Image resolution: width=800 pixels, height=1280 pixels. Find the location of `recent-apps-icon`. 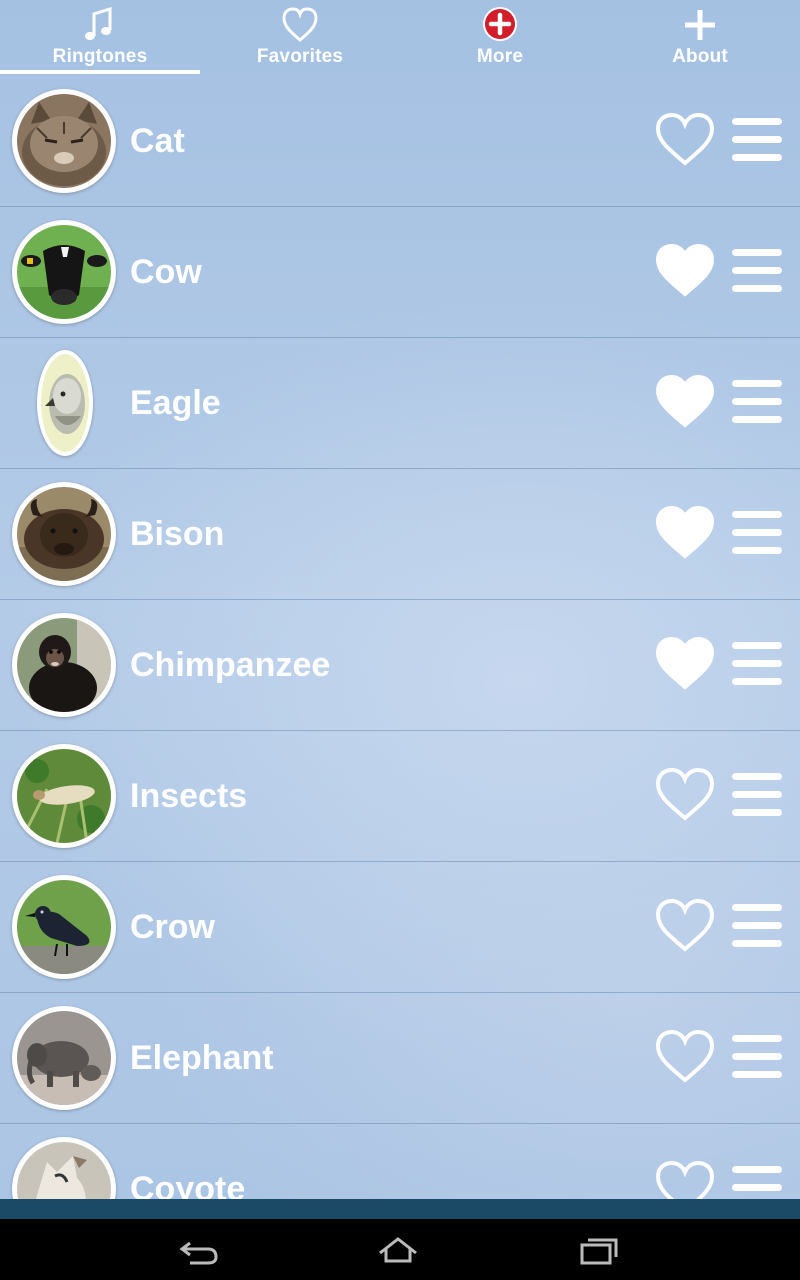

recent-apps-icon is located at coordinates (599, 1251).